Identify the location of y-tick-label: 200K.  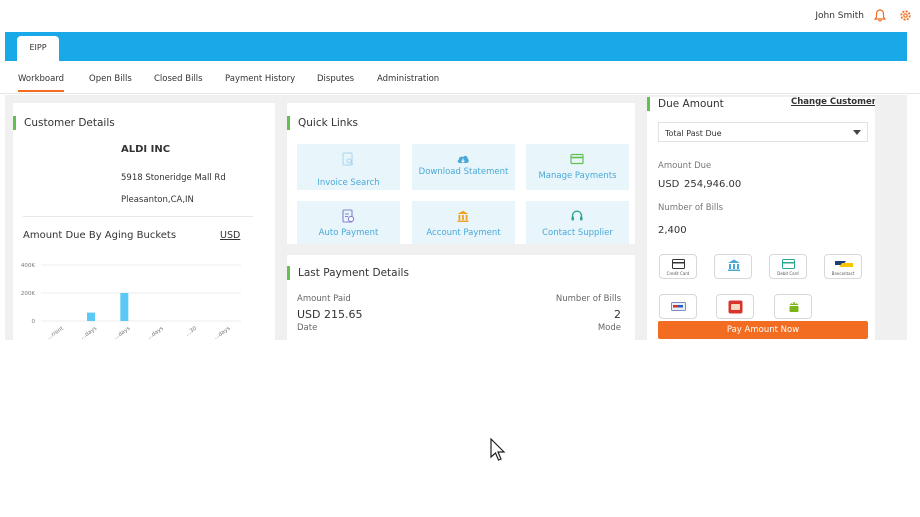
(28, 294).